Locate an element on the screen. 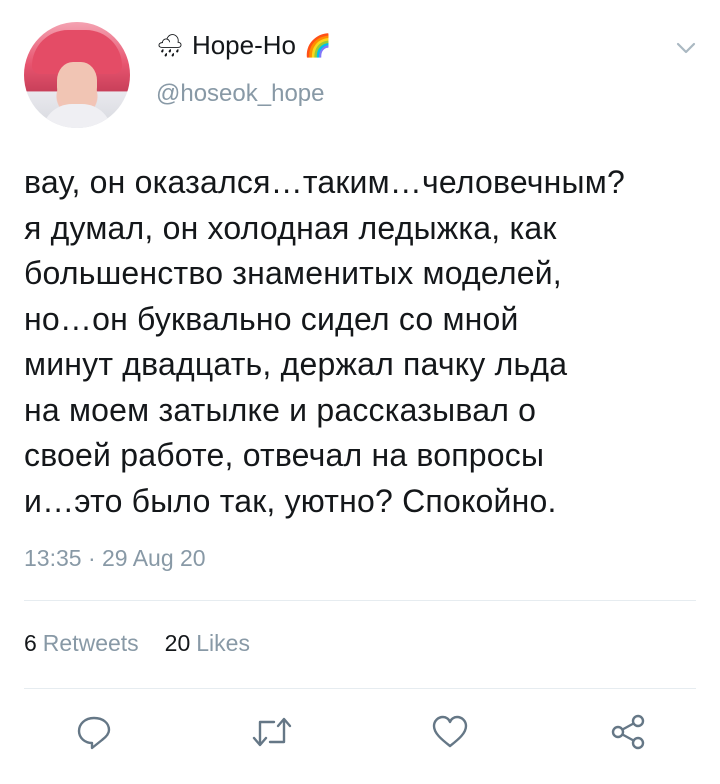  reply-icon is located at coordinates (94, 732).